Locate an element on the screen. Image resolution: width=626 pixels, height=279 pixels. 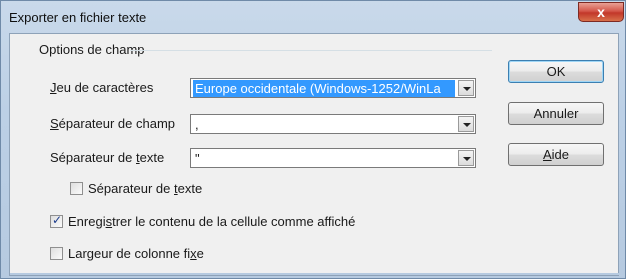
charset-dropdown: Europe occidentale (Windows-1252/WinLa is located at coordinates (333, 88).